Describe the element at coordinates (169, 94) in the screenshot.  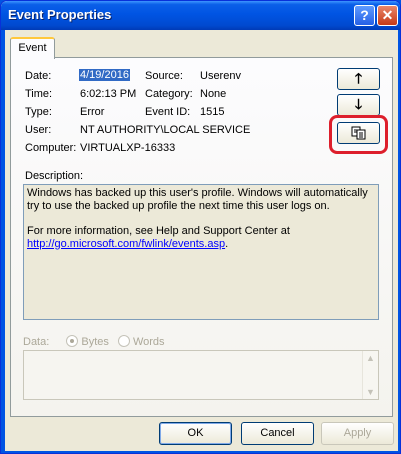
I see `category-label: Category:` at that location.